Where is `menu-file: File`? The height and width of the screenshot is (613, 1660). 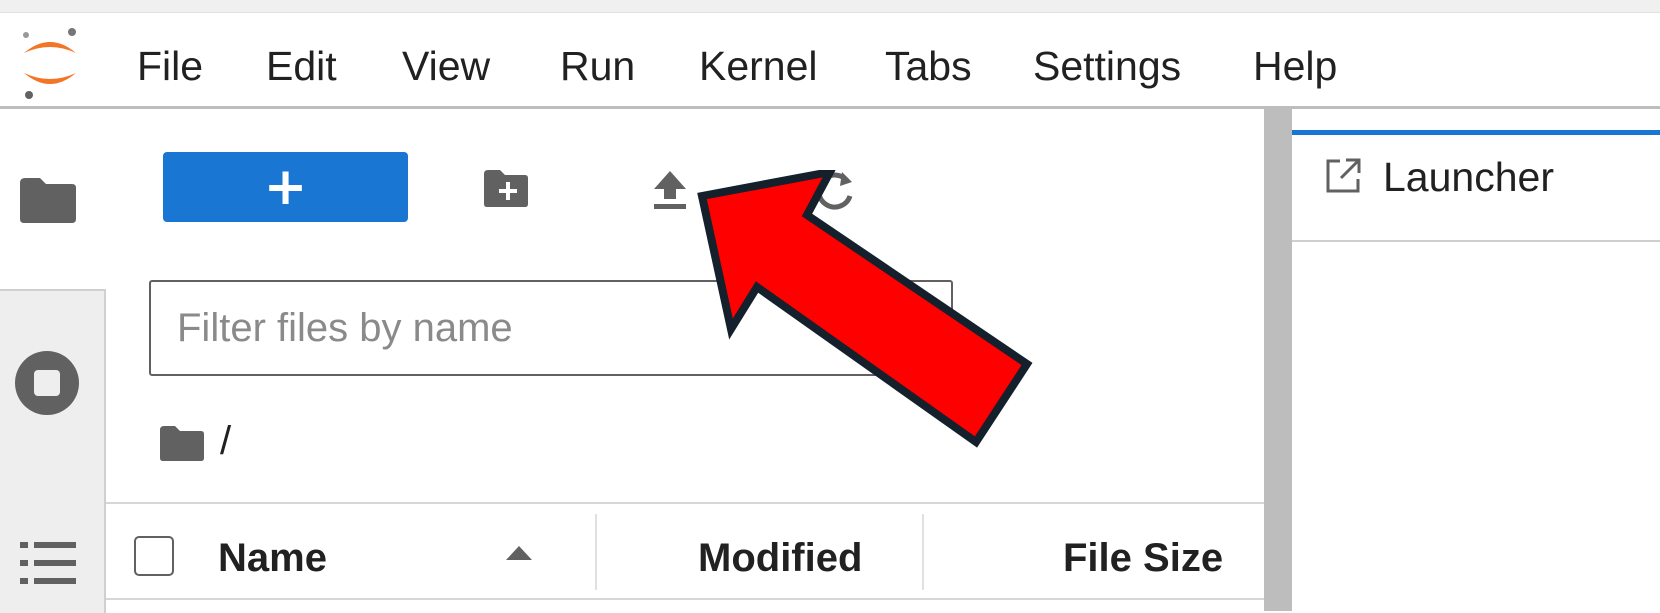
menu-file: File is located at coordinates (170, 66).